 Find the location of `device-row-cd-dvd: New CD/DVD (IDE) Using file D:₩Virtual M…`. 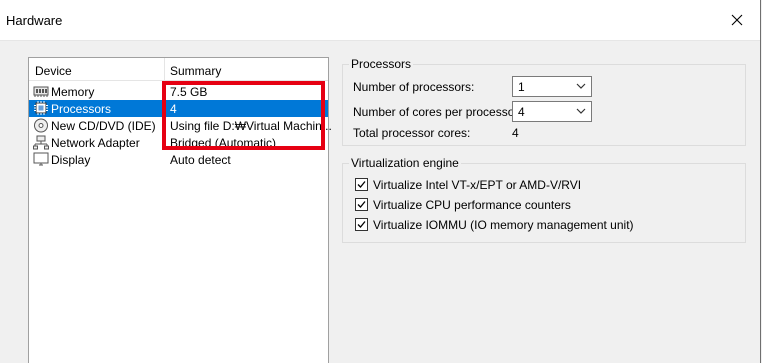

device-row-cd-dvd: New CD/DVD (IDE) Using file D:₩Virtual M… is located at coordinates (180, 125).